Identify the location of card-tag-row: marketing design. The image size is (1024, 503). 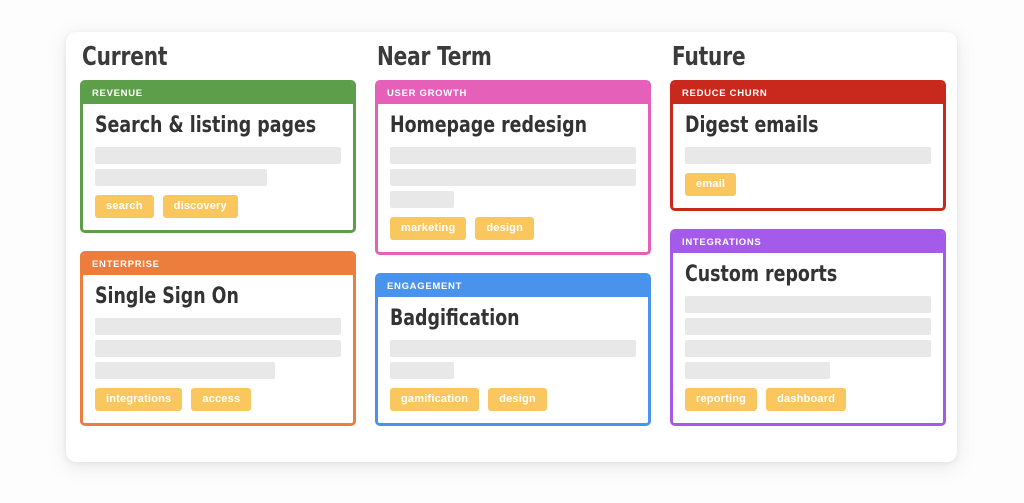
(513, 228).